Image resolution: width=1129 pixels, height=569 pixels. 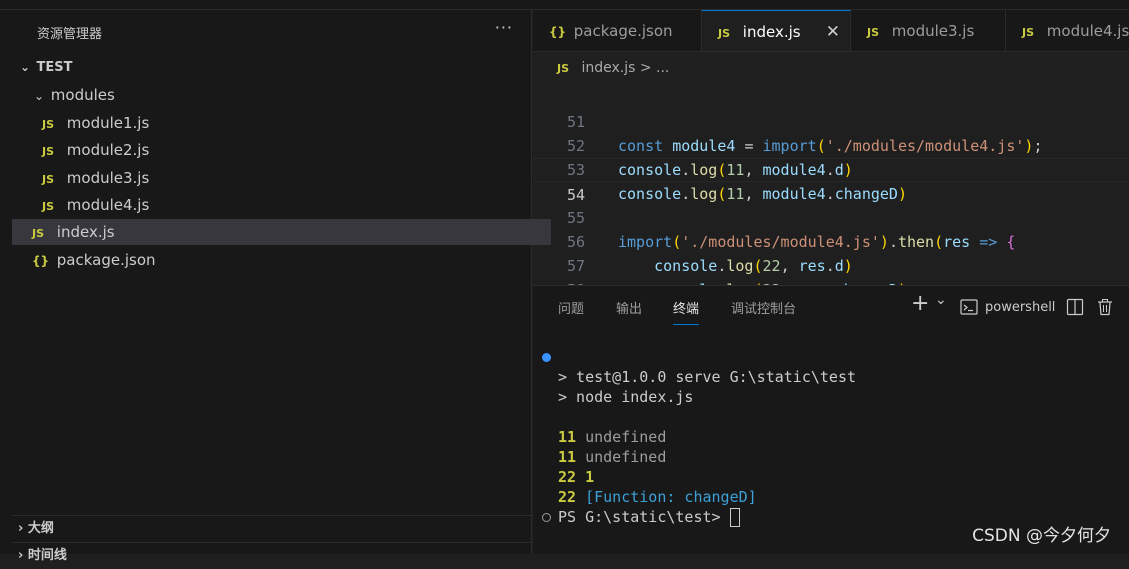 I want to click on tree-folder-modules: ⌄ modules, so click(x=281, y=95).